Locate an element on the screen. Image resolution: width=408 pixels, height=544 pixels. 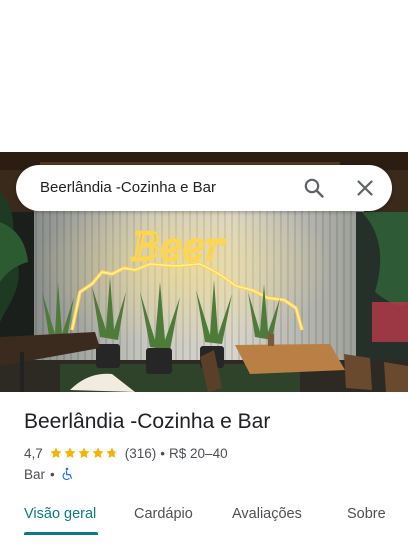
place-category: Bar is located at coordinates (35, 474).